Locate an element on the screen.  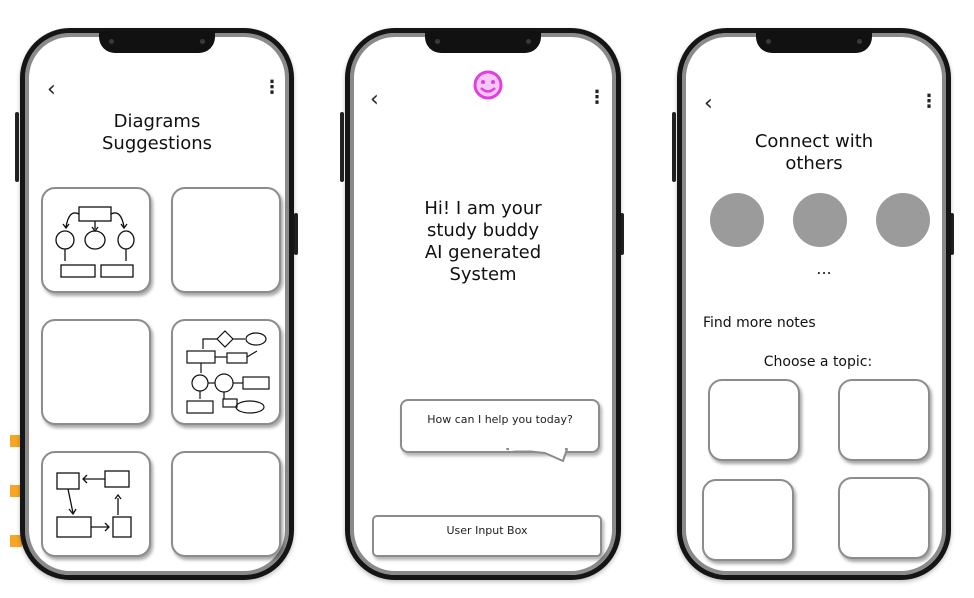
choose-topic-label: Choose a topic: is located at coordinates (818, 362).